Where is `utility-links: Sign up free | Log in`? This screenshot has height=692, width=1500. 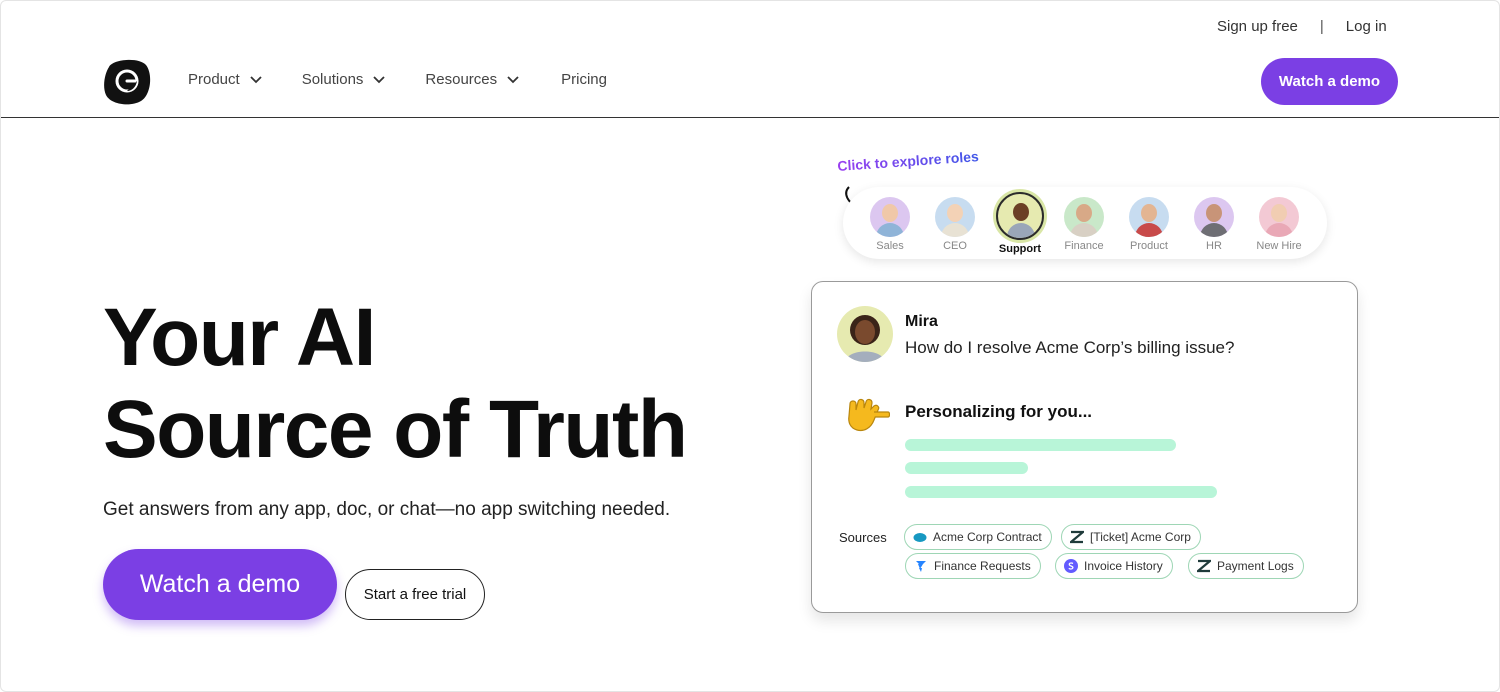
utility-links: Sign up free | Log in is located at coordinates (1302, 26).